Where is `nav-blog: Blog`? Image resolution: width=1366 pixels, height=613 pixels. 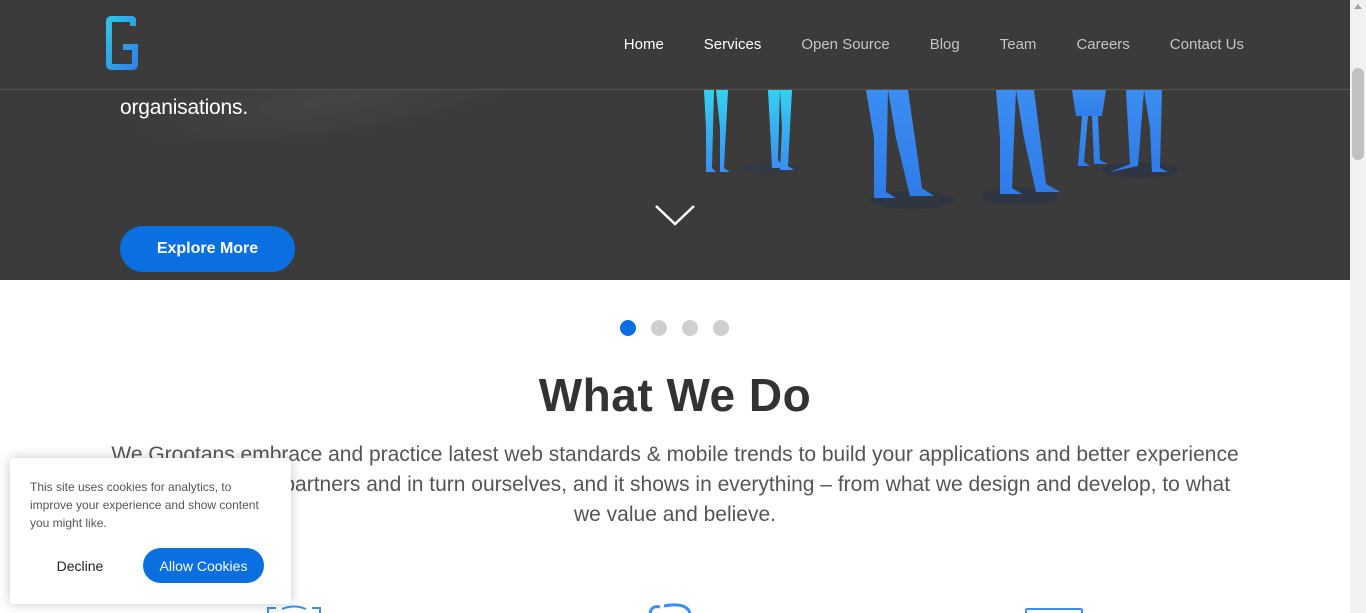 nav-blog: Blog is located at coordinates (945, 44).